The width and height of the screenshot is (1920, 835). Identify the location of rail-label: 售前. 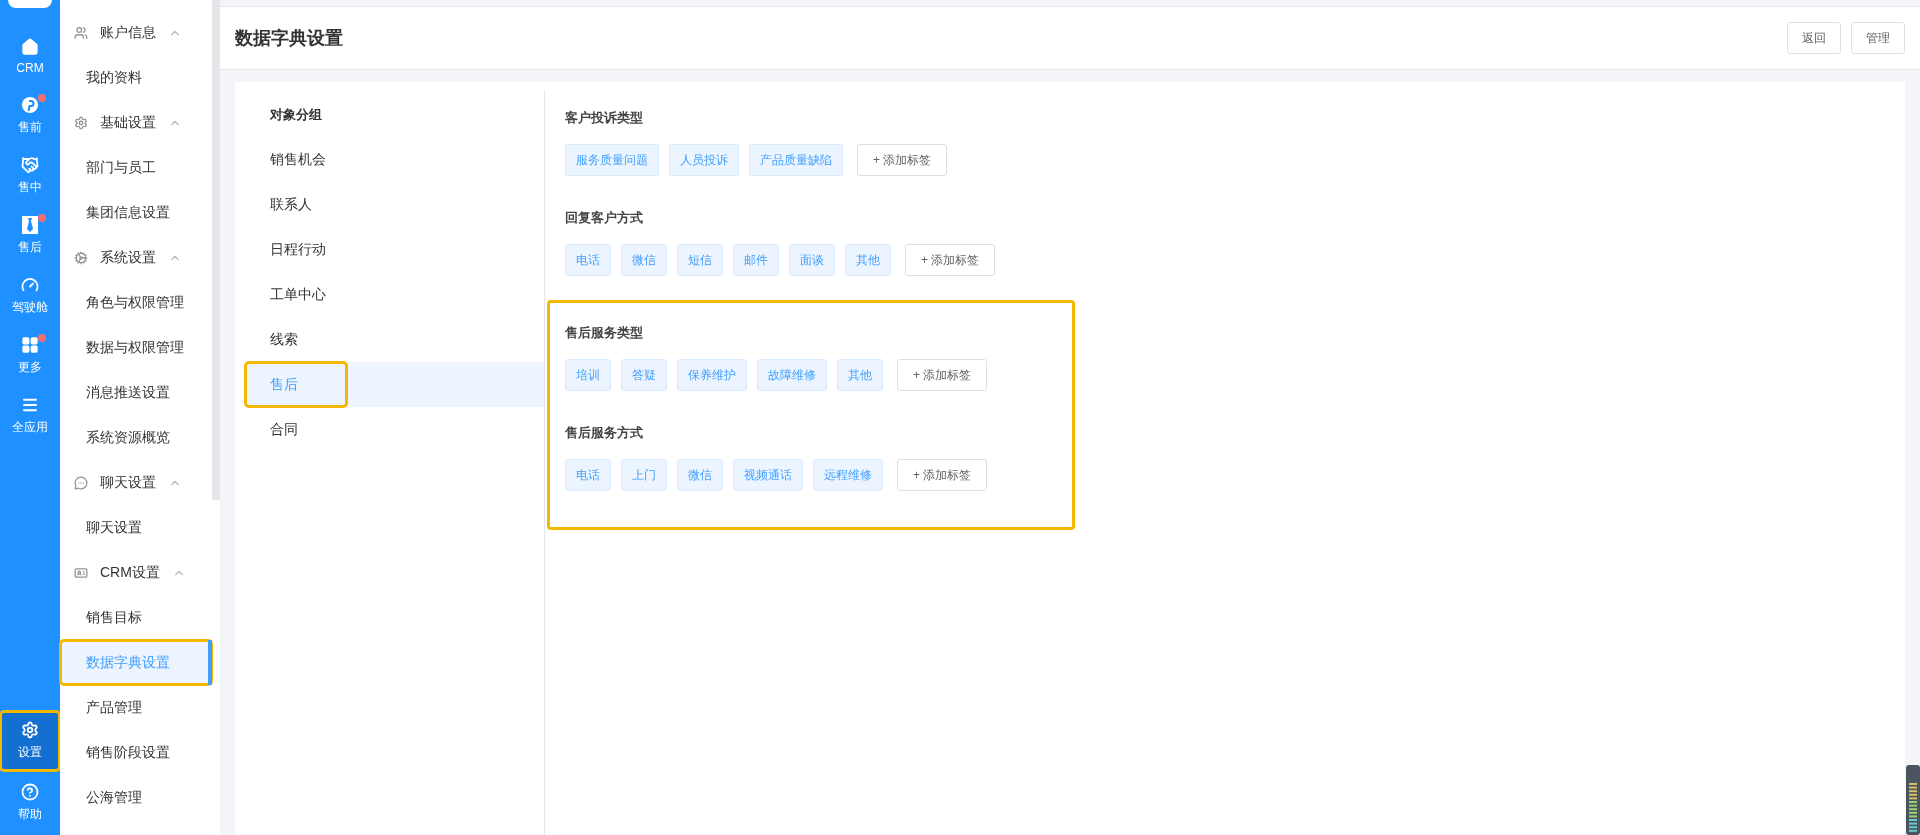
(30, 127).